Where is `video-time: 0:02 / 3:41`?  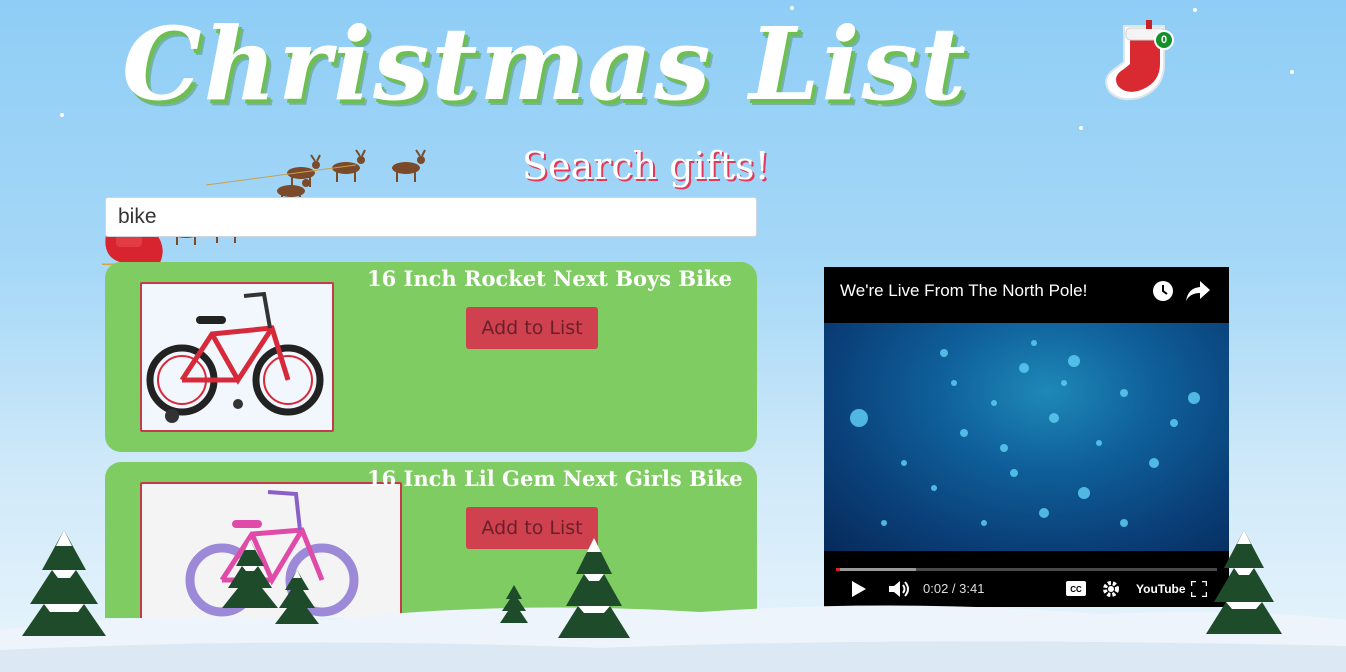
video-time: 0:02 / 3:41 is located at coordinates (954, 588).